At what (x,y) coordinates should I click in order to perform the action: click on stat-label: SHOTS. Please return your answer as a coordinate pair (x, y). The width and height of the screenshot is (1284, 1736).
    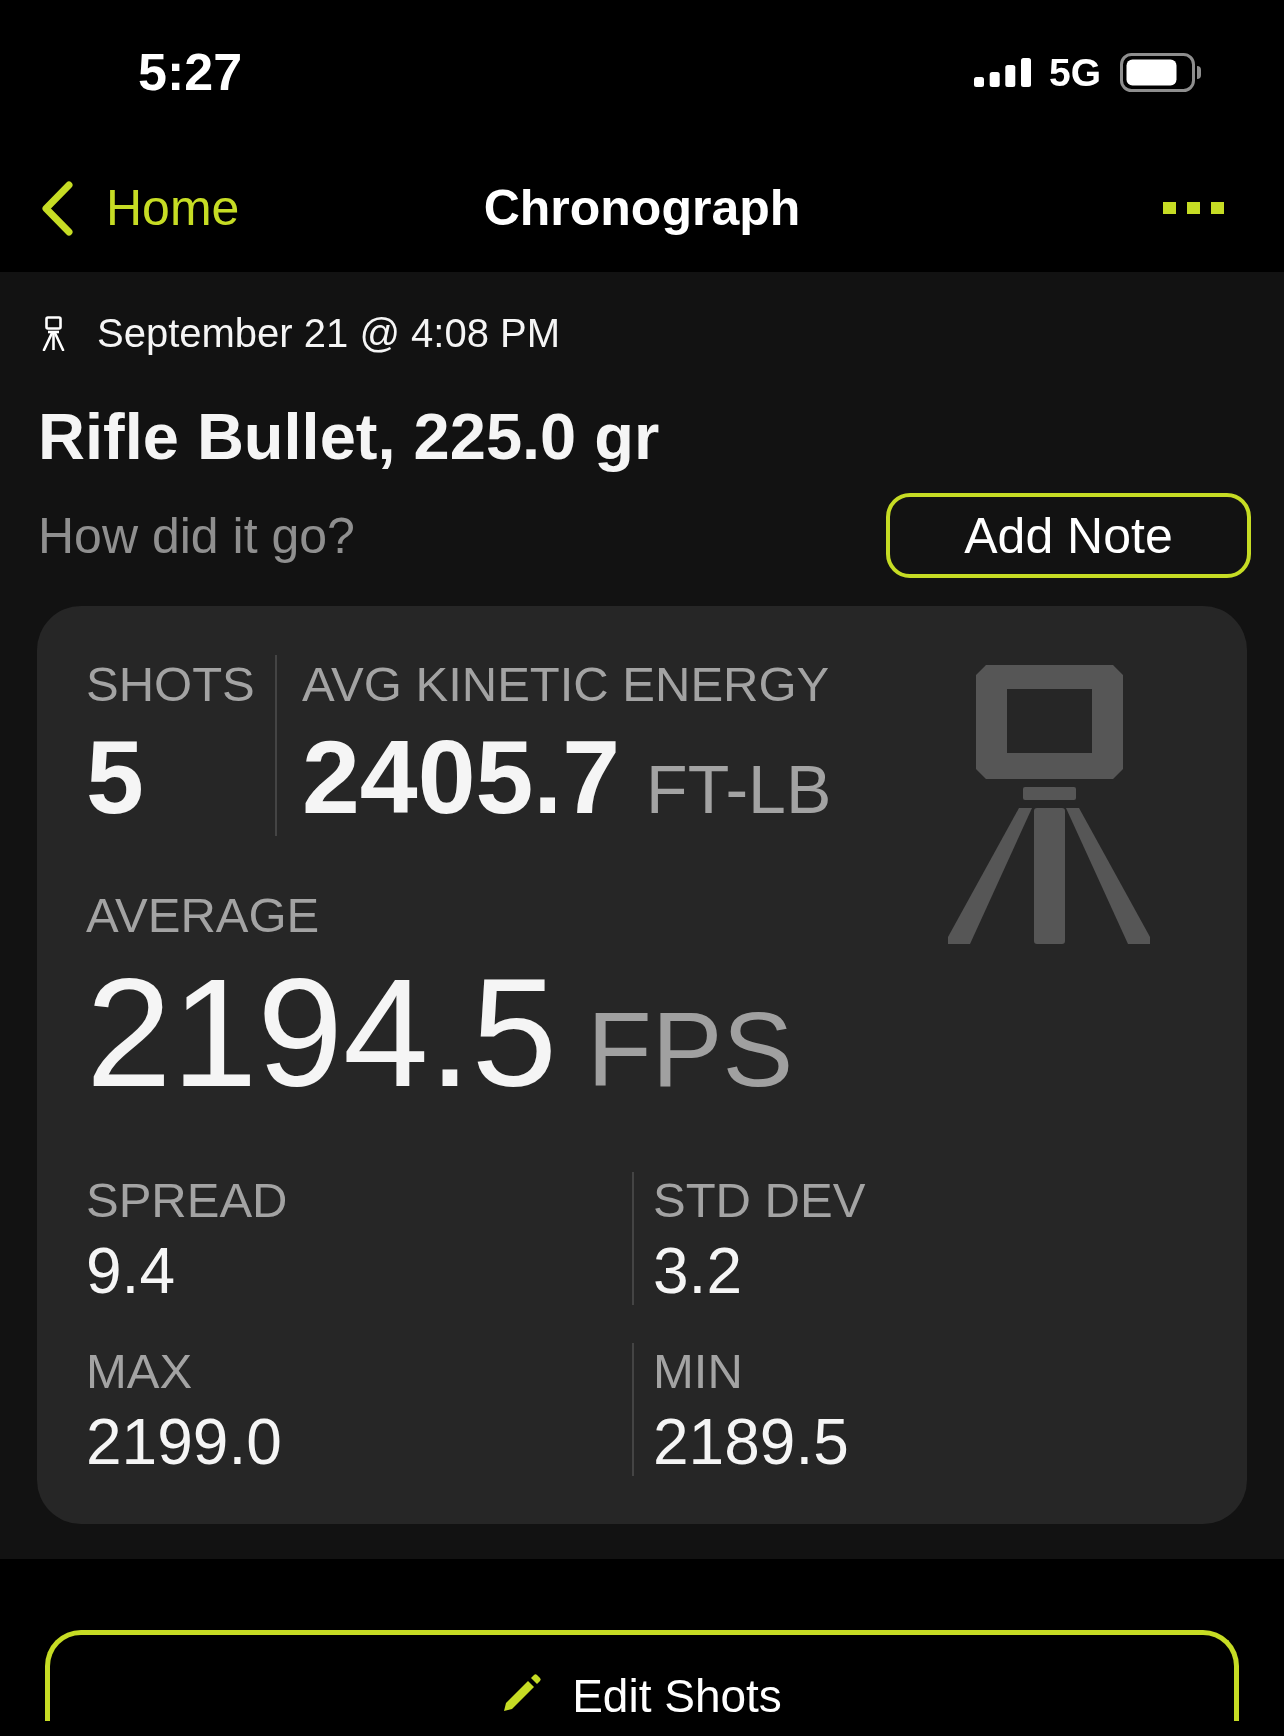
    Looking at the image, I should click on (170, 684).